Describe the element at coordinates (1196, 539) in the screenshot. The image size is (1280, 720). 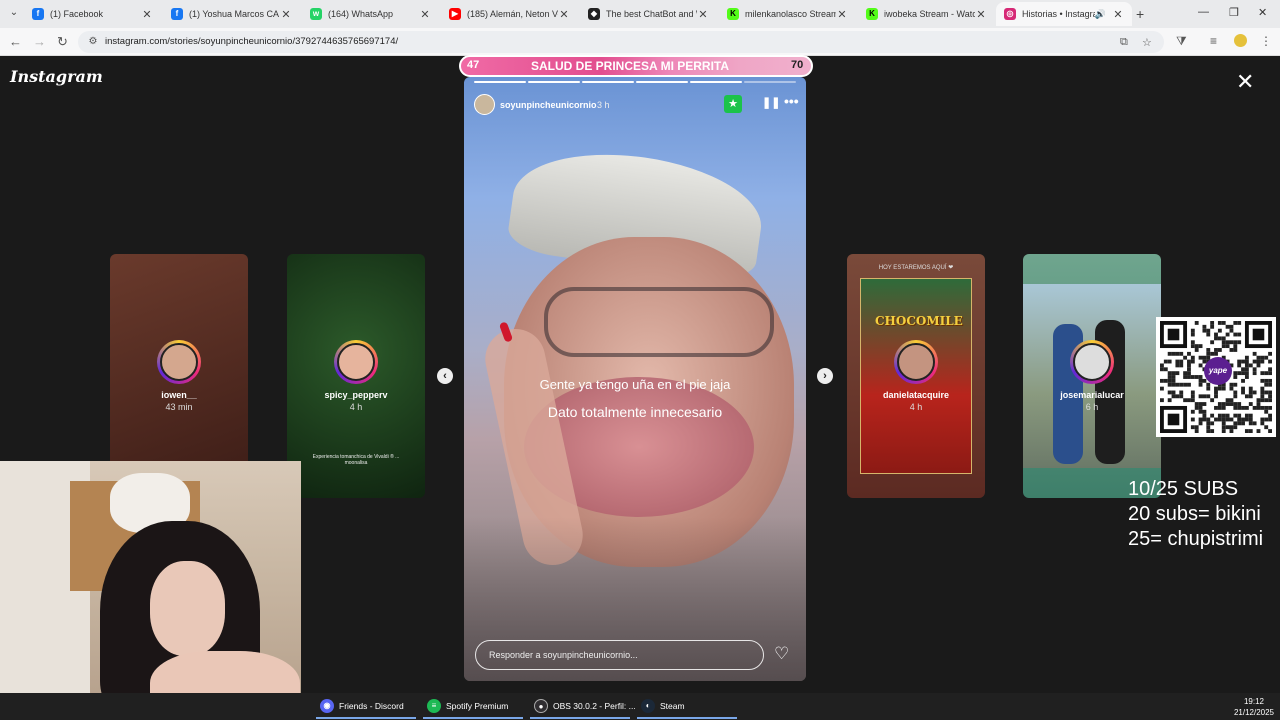
I see `subs-line: 25= chupistrimi` at that location.